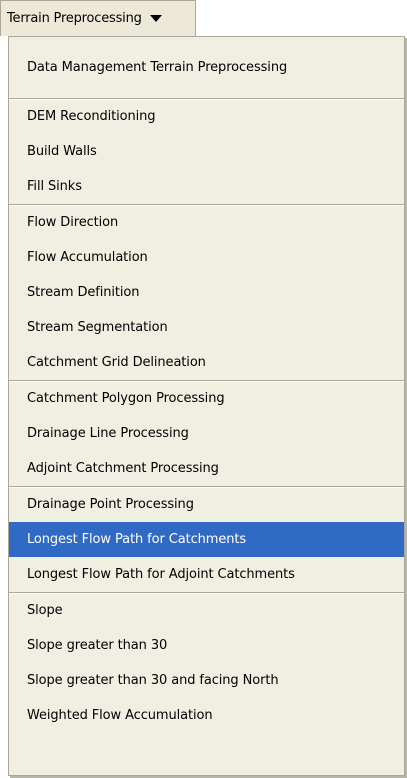 The image size is (407, 778). I want to click on menu-item-fill-sinks: Fill Sinks, so click(206, 186).